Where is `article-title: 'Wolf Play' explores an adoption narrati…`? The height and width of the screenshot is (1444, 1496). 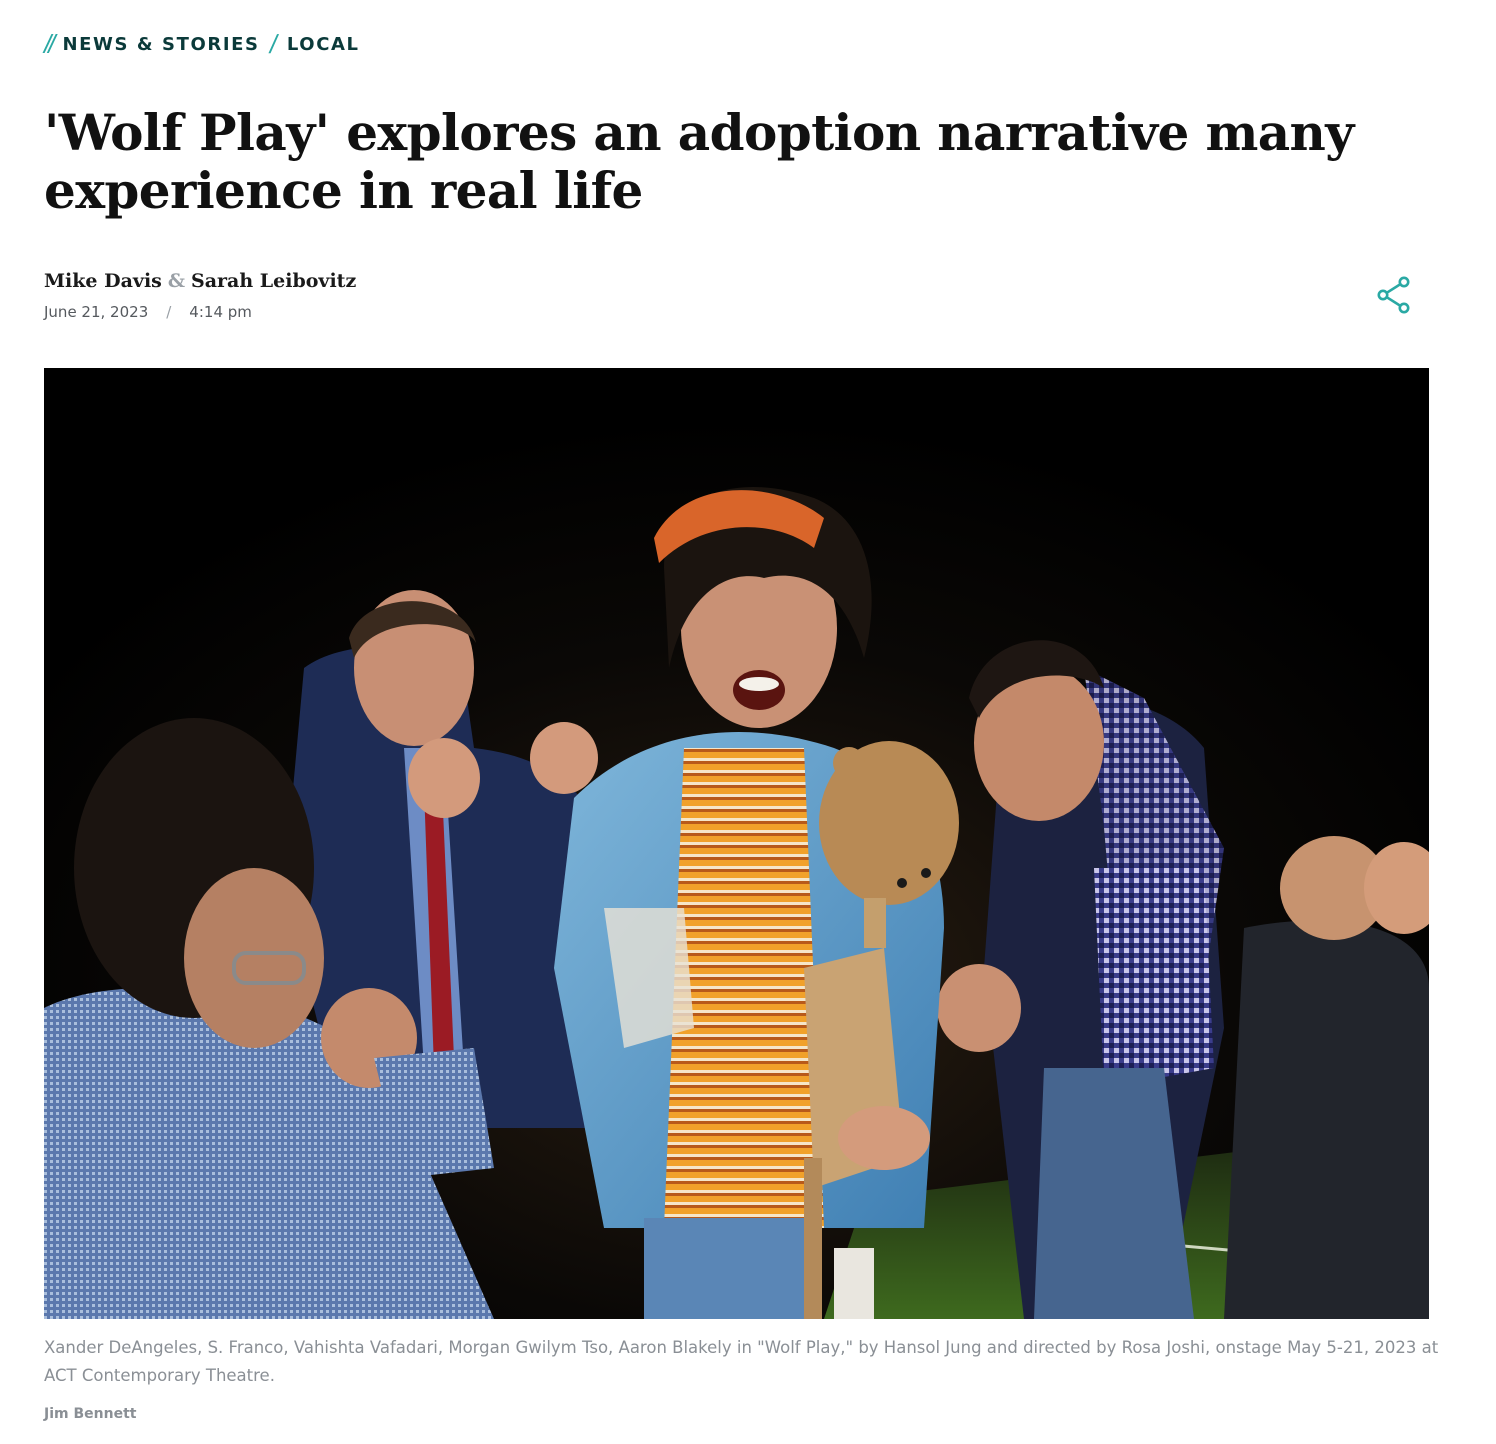 article-title: 'Wolf Play' explores an adoption narrati… is located at coordinates (699, 161).